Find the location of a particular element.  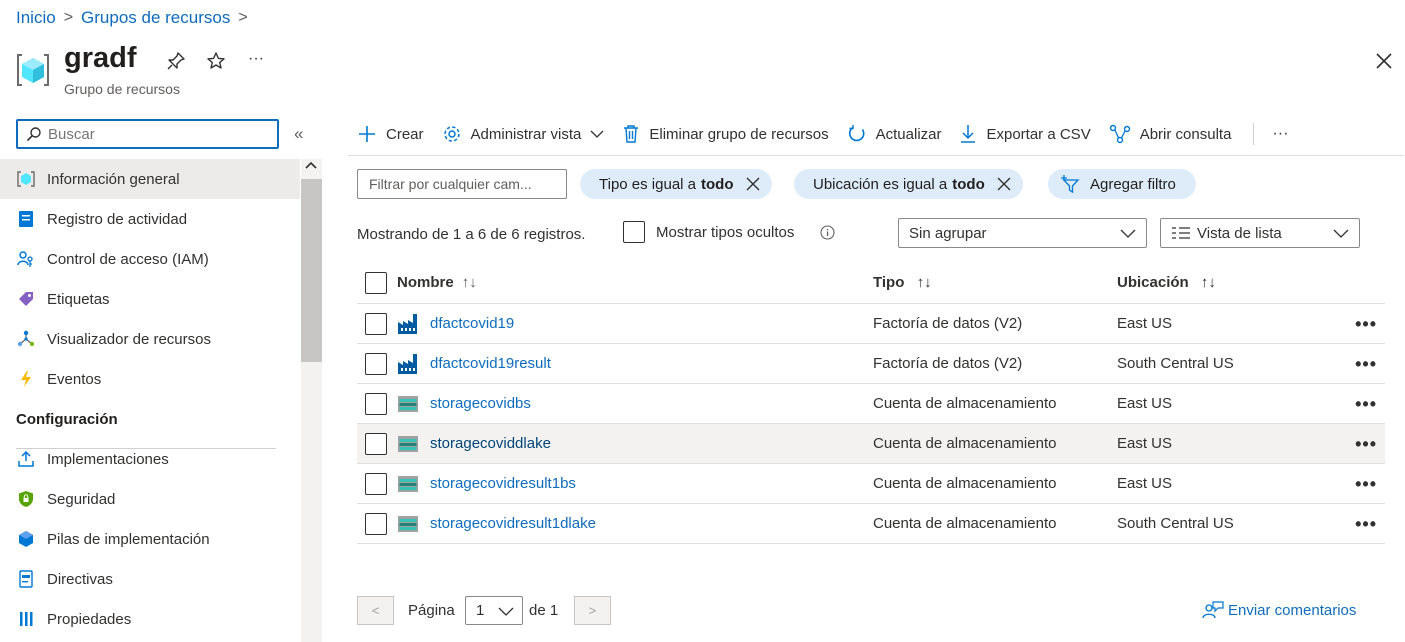

delete-resource-group-button: Eliminar grupo de recursos is located at coordinates (725, 134).